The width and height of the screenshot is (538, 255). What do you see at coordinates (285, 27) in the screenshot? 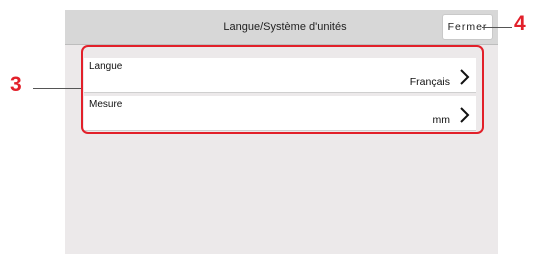
I see `screen-title: Langue/Système d'unités` at bounding box center [285, 27].